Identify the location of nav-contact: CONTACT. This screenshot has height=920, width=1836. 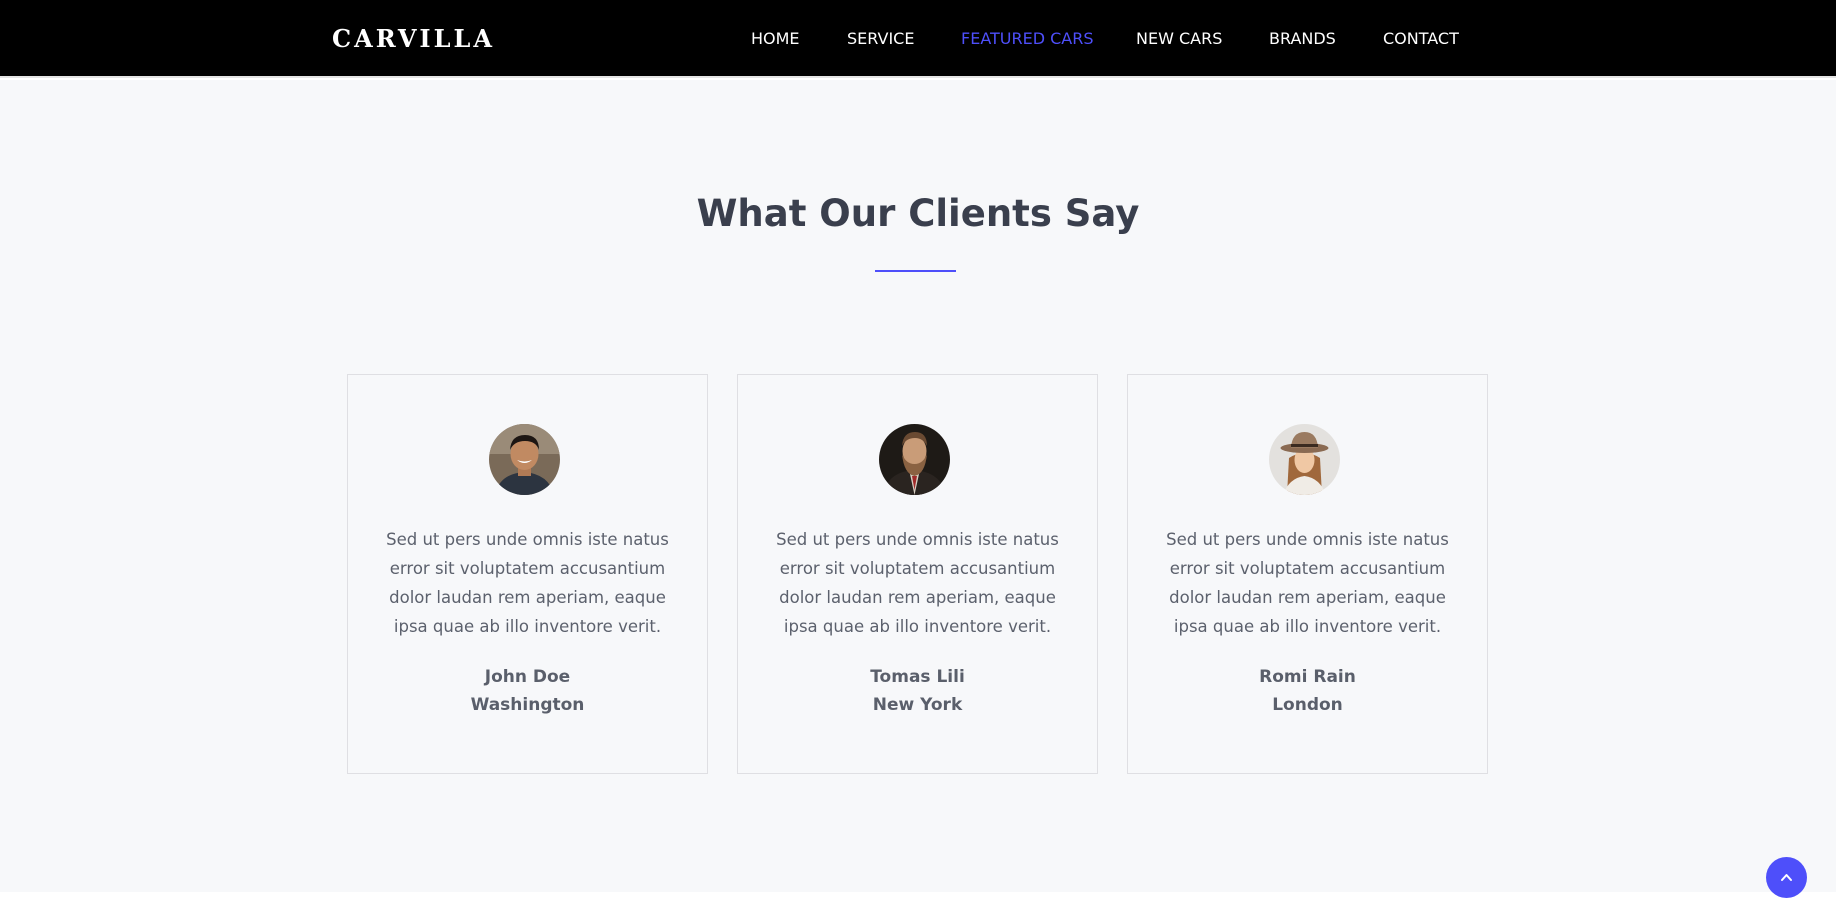
(1421, 38).